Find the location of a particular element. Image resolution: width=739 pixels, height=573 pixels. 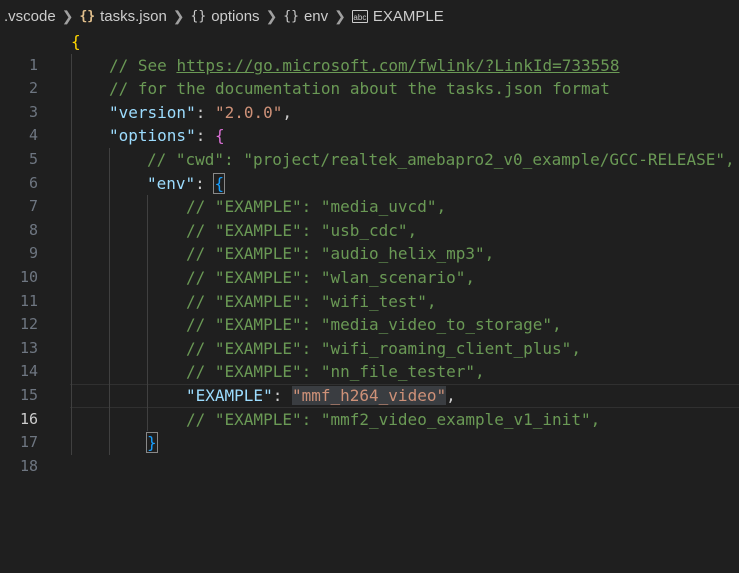

code-comment: // "EXAMPLE": "nn_file_tester", is located at coordinates (335, 372).